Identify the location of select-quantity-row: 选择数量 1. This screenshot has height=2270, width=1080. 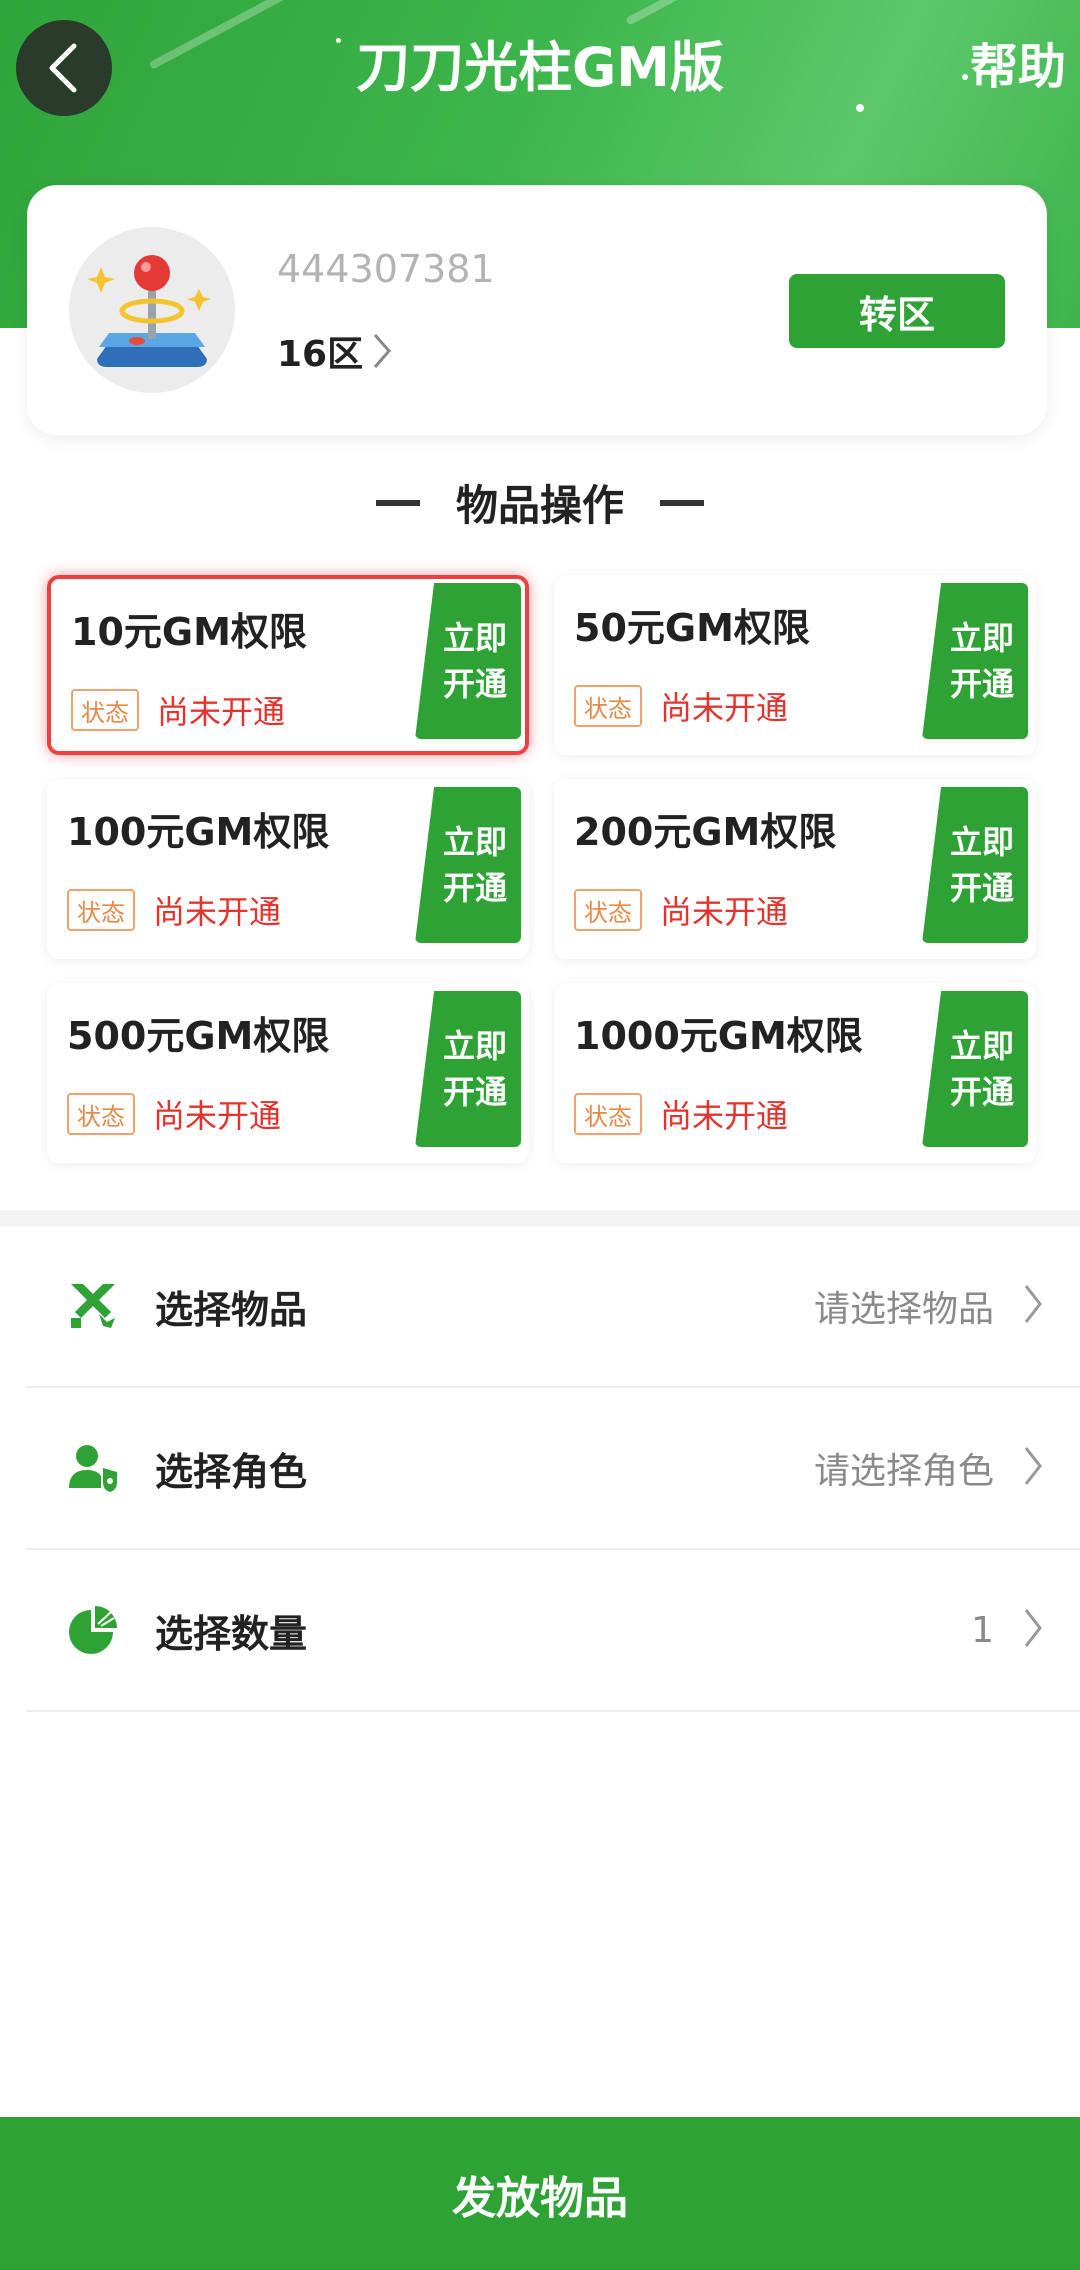
(553, 1631).